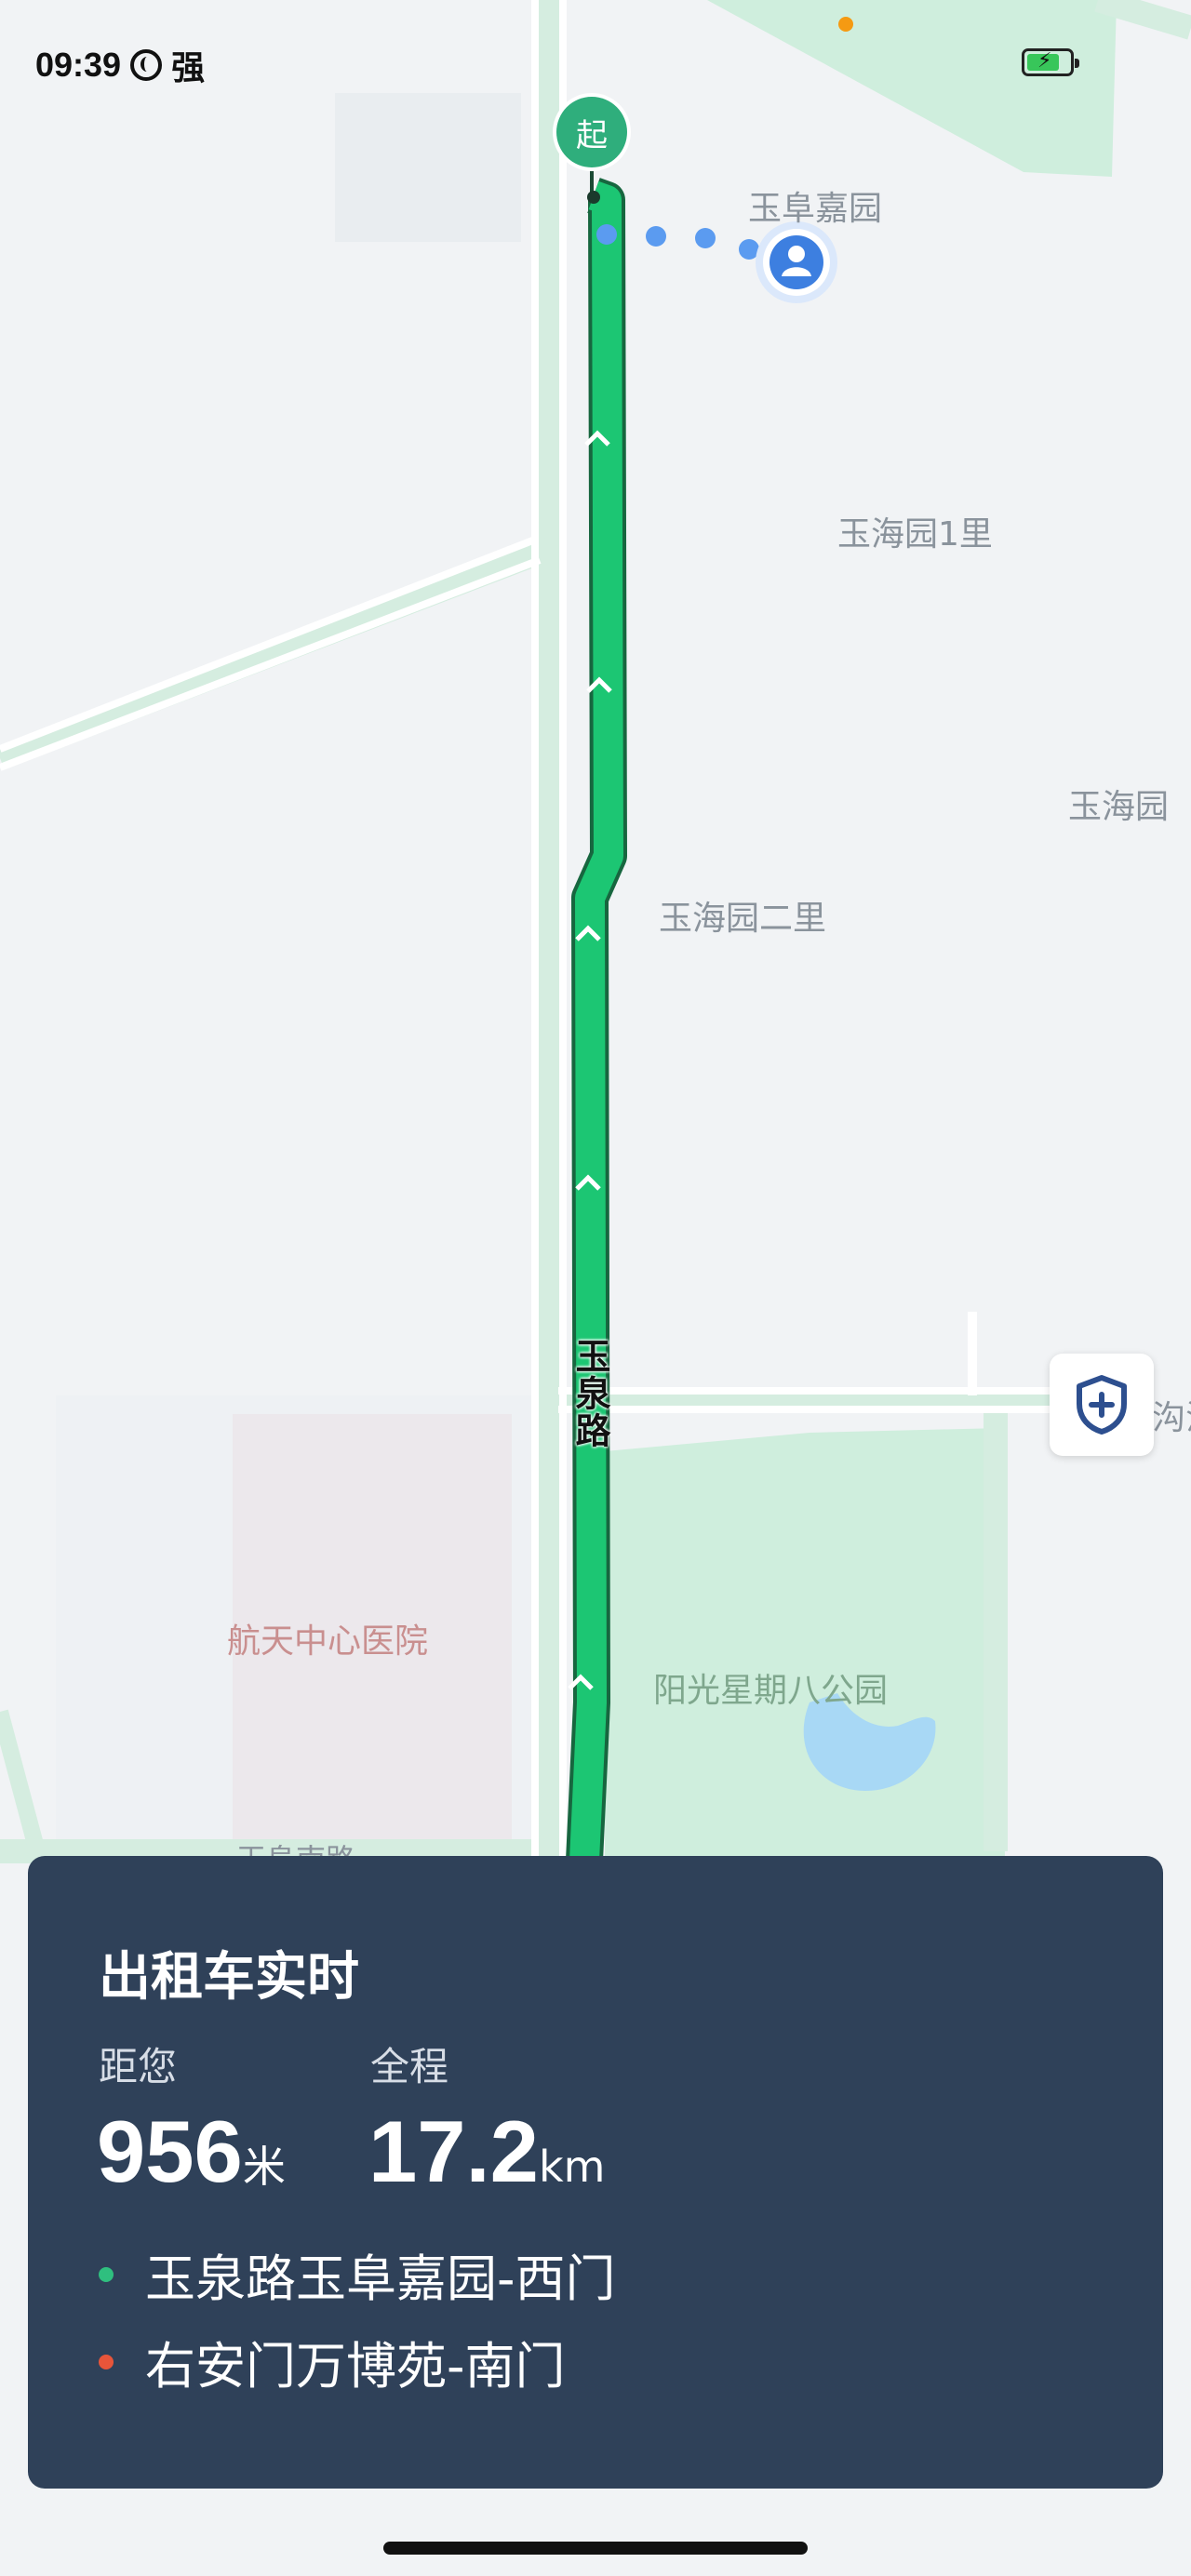 This screenshot has width=1191, height=2576. Describe the element at coordinates (138, 2066) in the screenshot. I see `distance-label: 距您` at that location.